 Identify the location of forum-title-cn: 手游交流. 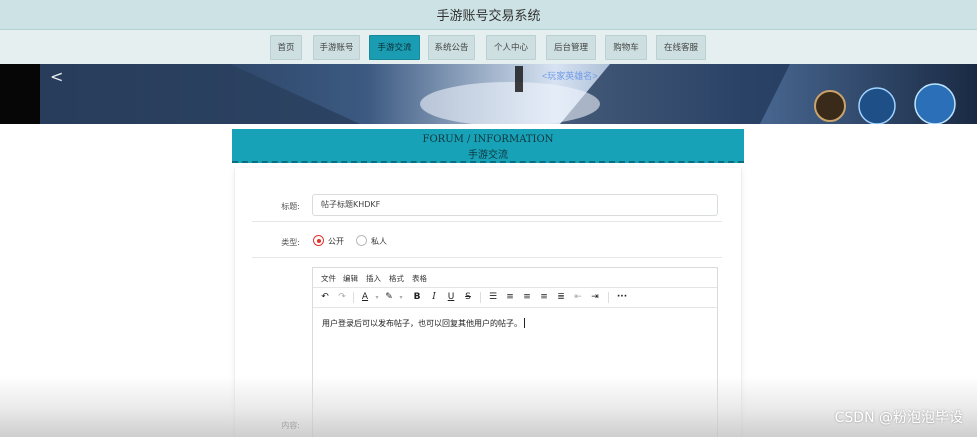
(488, 155).